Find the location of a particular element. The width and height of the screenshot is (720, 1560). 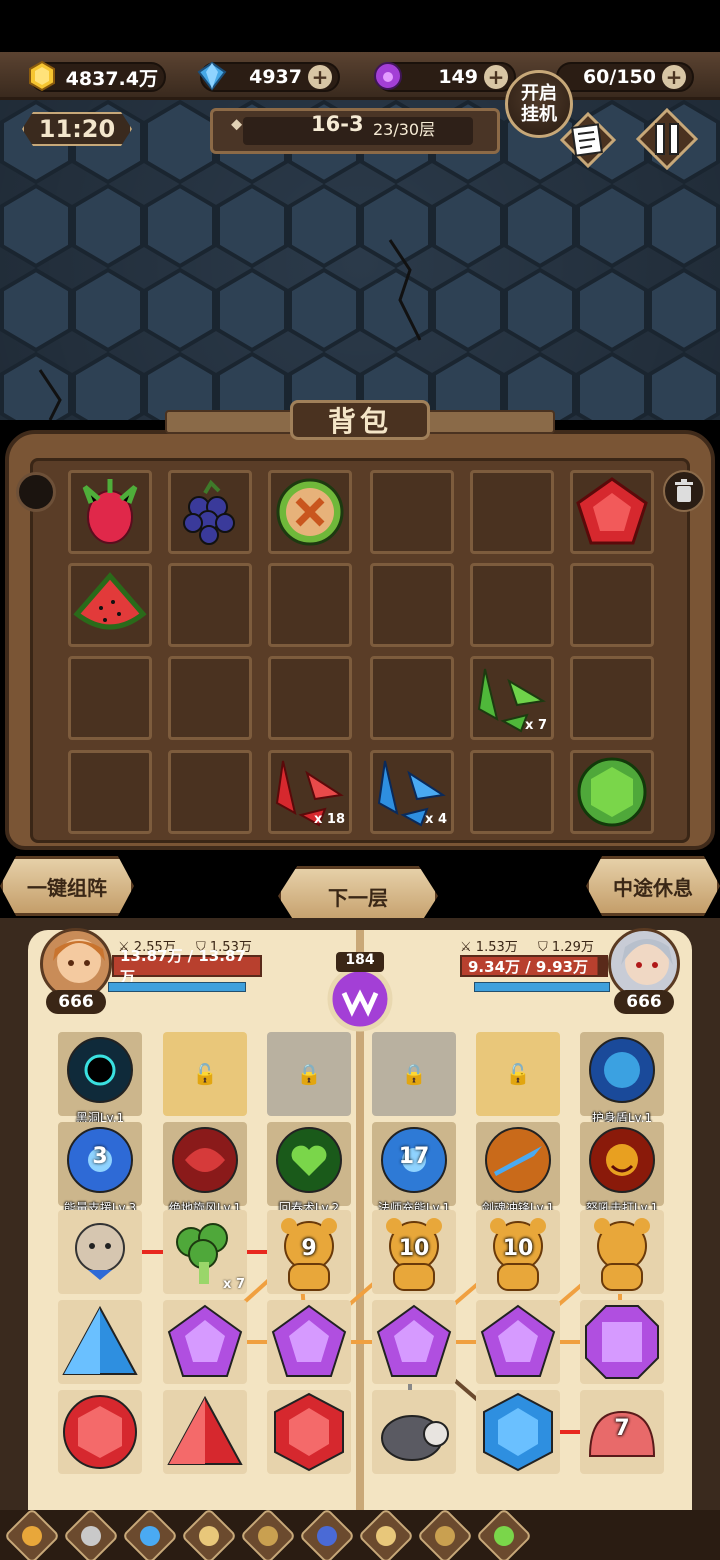

blue-hexagon-gem is located at coordinates (518, 1432).